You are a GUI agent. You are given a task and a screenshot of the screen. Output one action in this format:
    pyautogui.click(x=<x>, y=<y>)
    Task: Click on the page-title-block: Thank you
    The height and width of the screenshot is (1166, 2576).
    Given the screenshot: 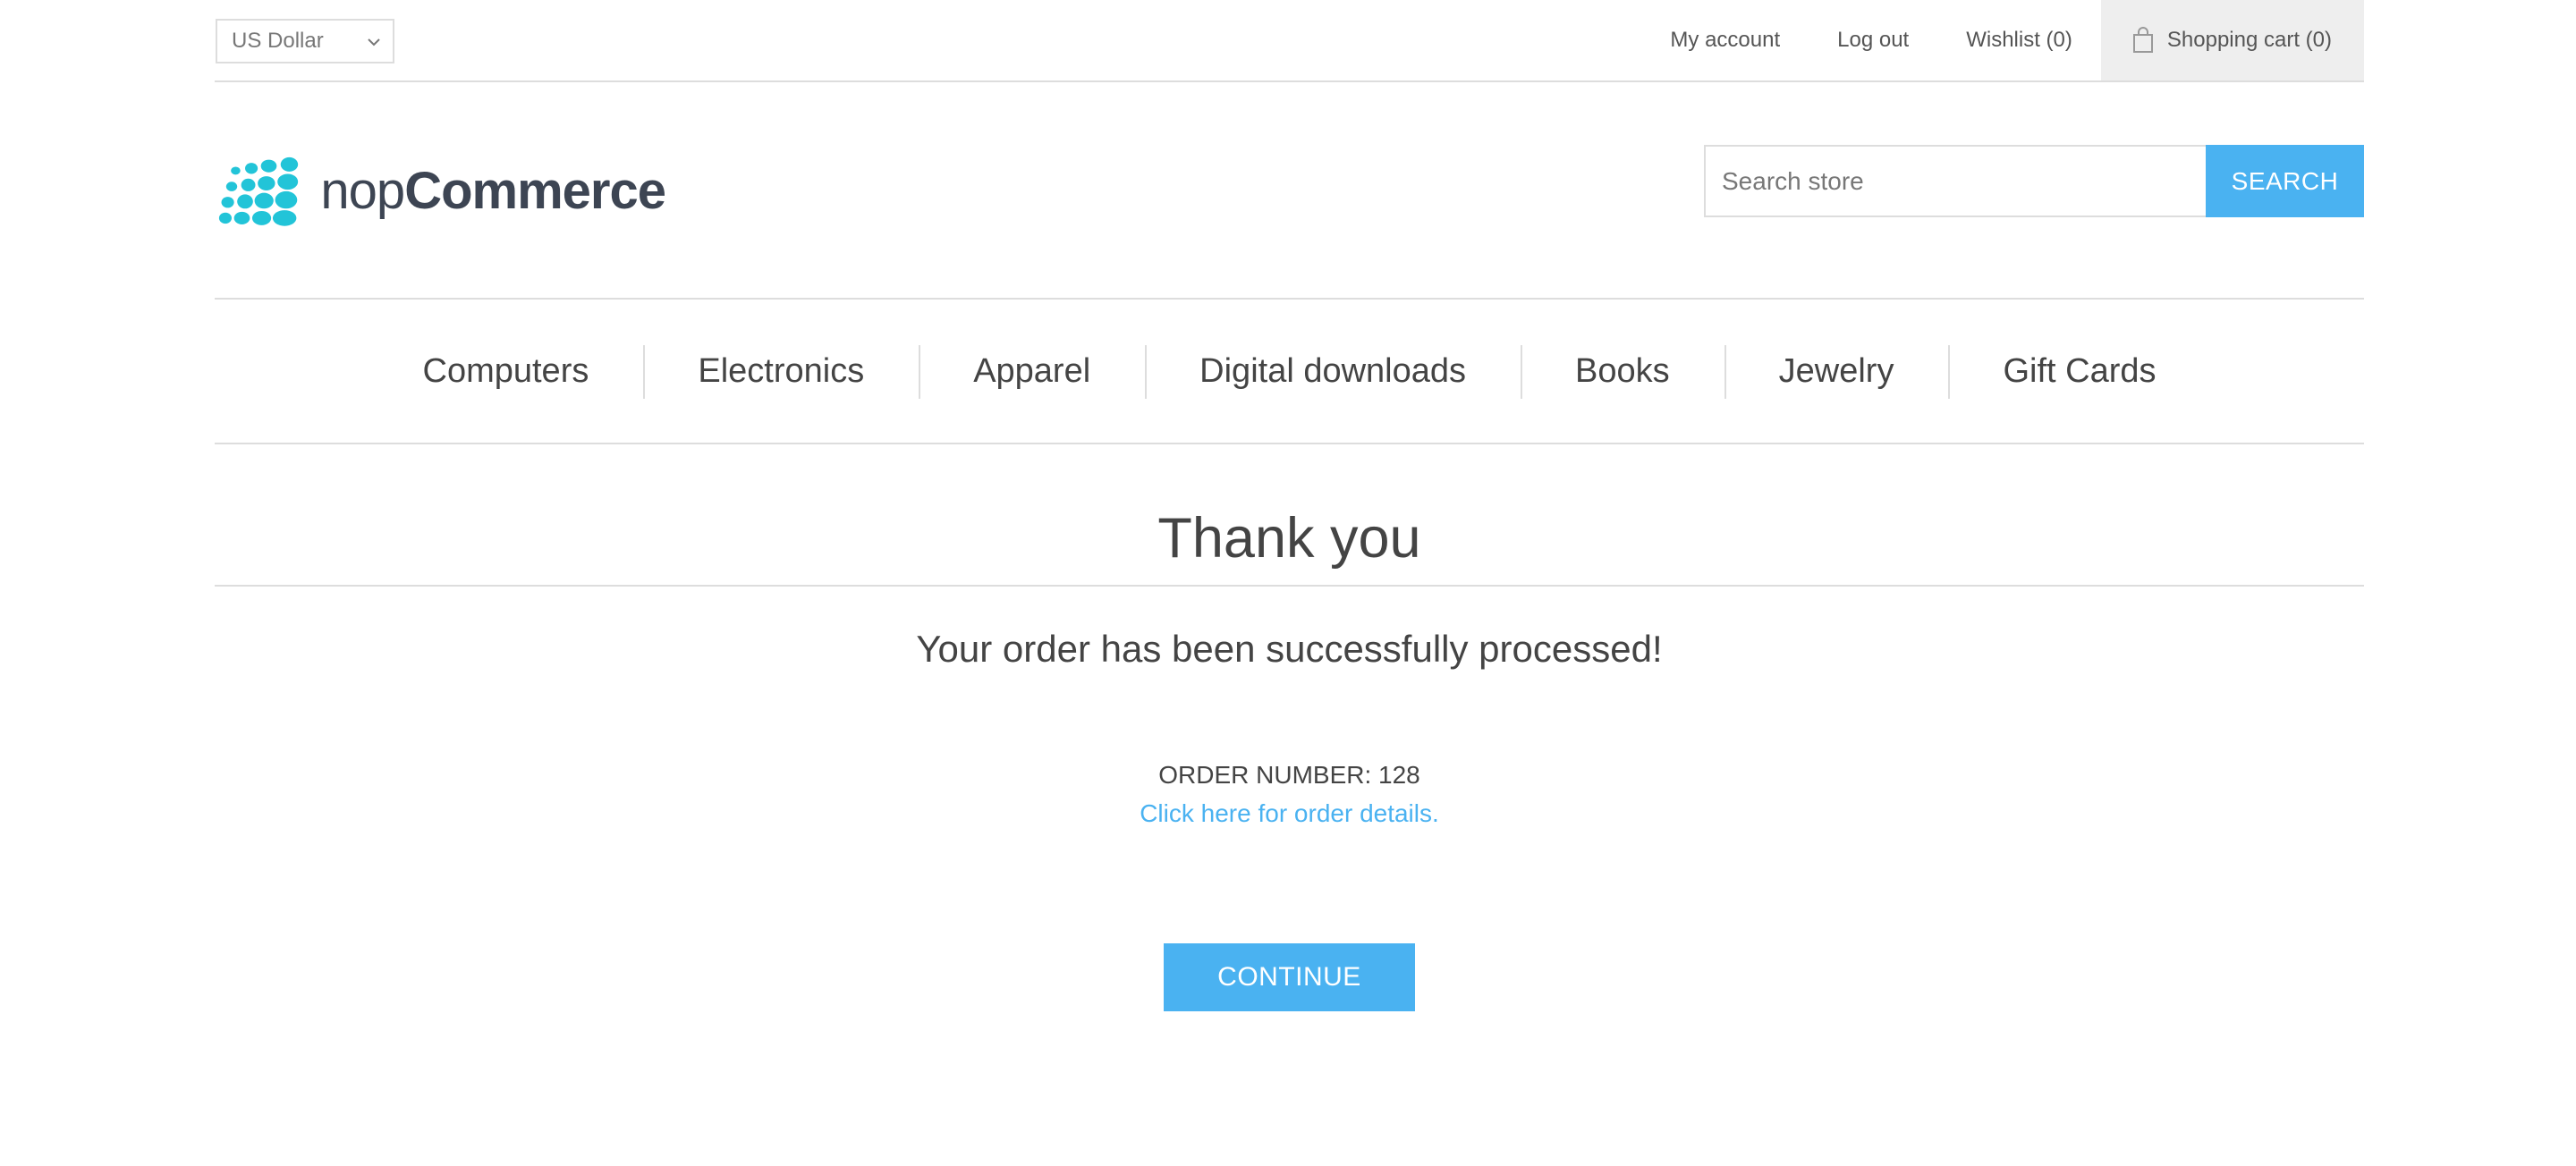 What is the action you would take?
    pyautogui.click(x=1289, y=545)
    